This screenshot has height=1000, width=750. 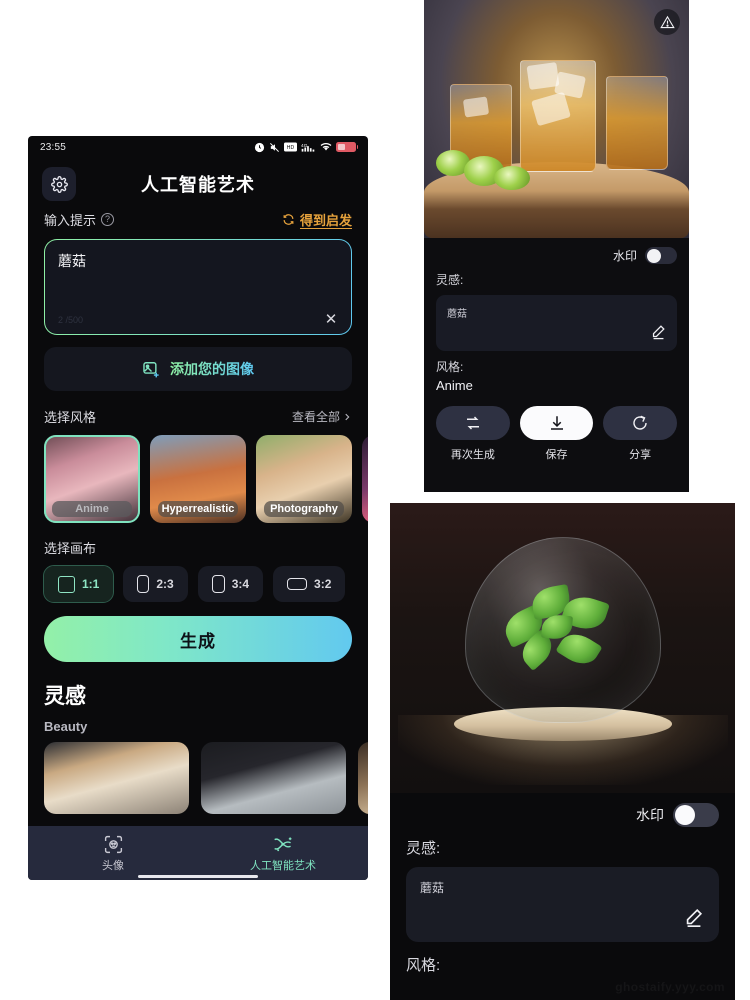 What do you see at coordinates (78, 584) in the screenshot?
I see `canvas-option-1-1: 1:1` at bounding box center [78, 584].